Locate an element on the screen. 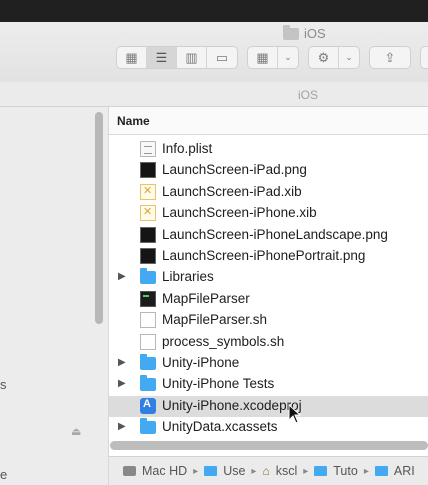 This screenshot has height=485, width=428. path-bar: Mac HD ▸ Use ▸ ⌂ kscl ▸ Tuto ▸ ARI is located at coordinates (268, 470).